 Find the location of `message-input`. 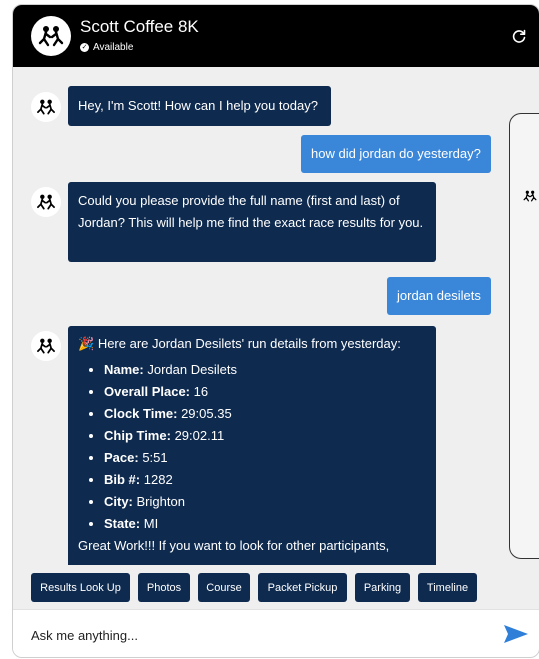

message-input is located at coordinates (261, 635).